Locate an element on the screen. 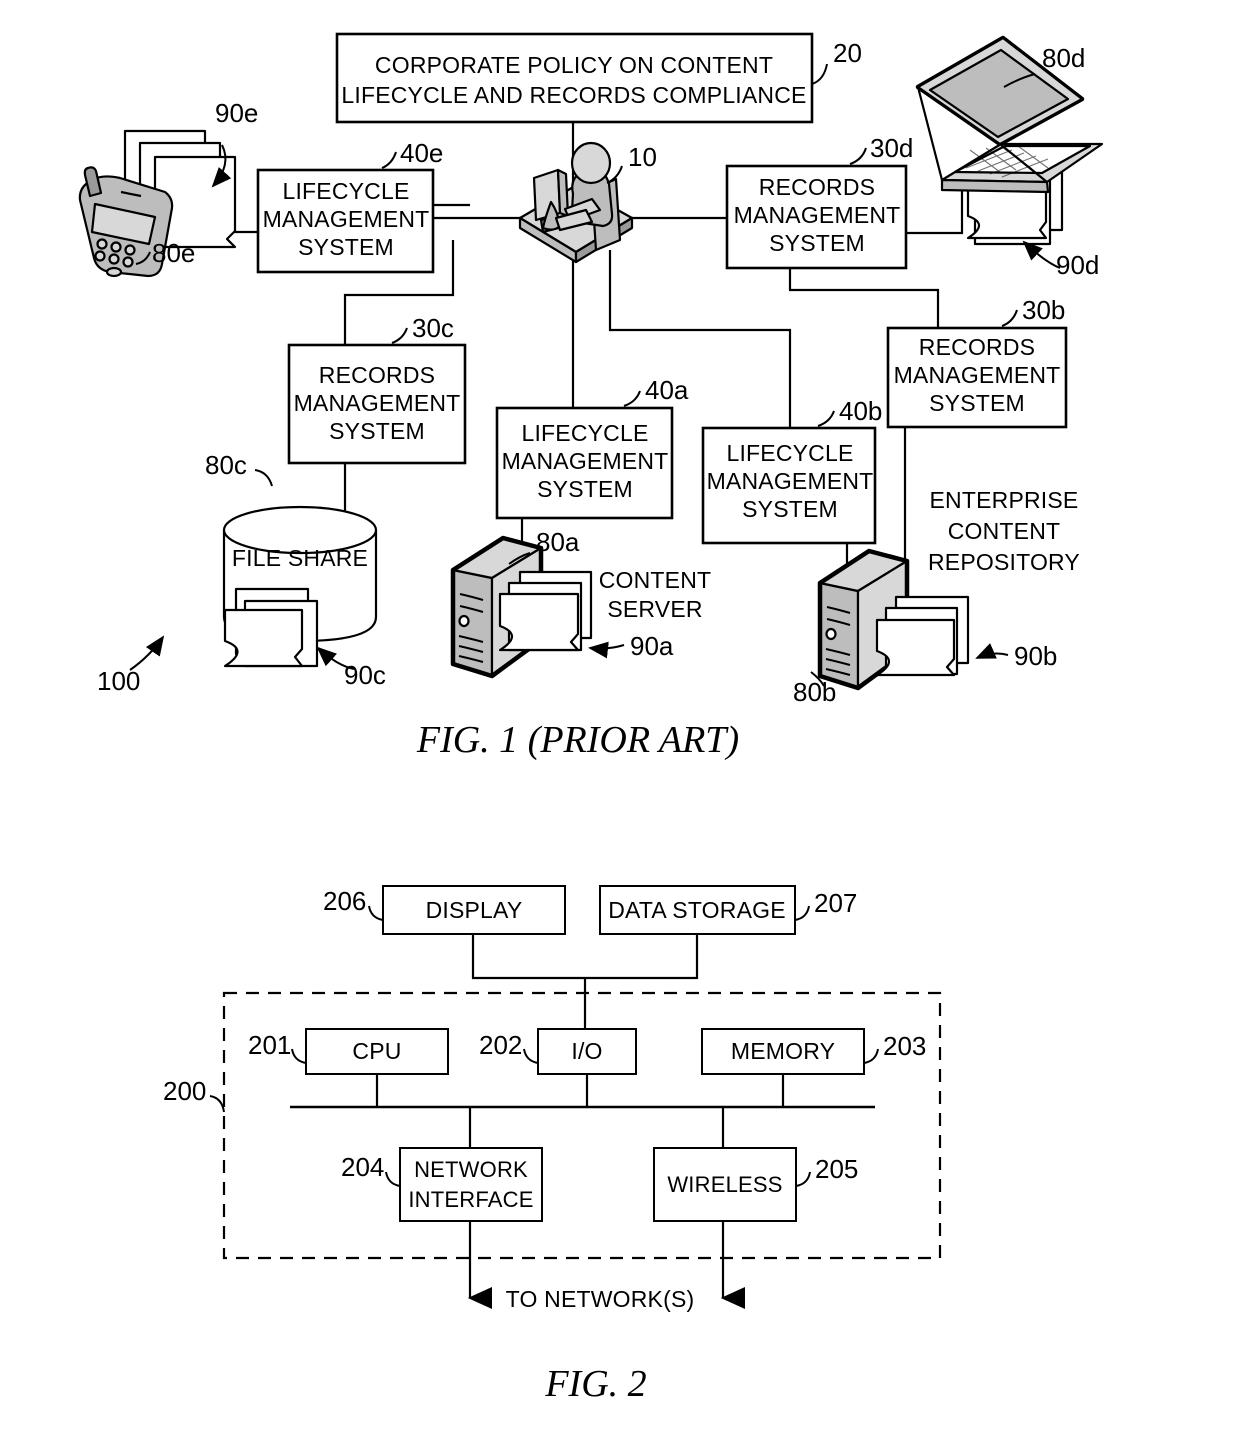 This screenshot has height=1435, width=1240. lms-40a-line-3: SYSTEM is located at coordinates (585, 489).